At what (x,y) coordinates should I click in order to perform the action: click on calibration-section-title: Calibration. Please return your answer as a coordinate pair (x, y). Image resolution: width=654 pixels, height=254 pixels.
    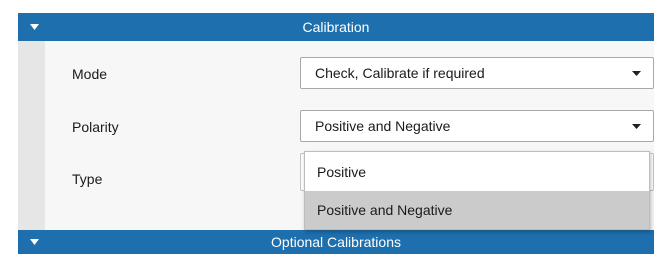
    Looking at the image, I should click on (336, 27).